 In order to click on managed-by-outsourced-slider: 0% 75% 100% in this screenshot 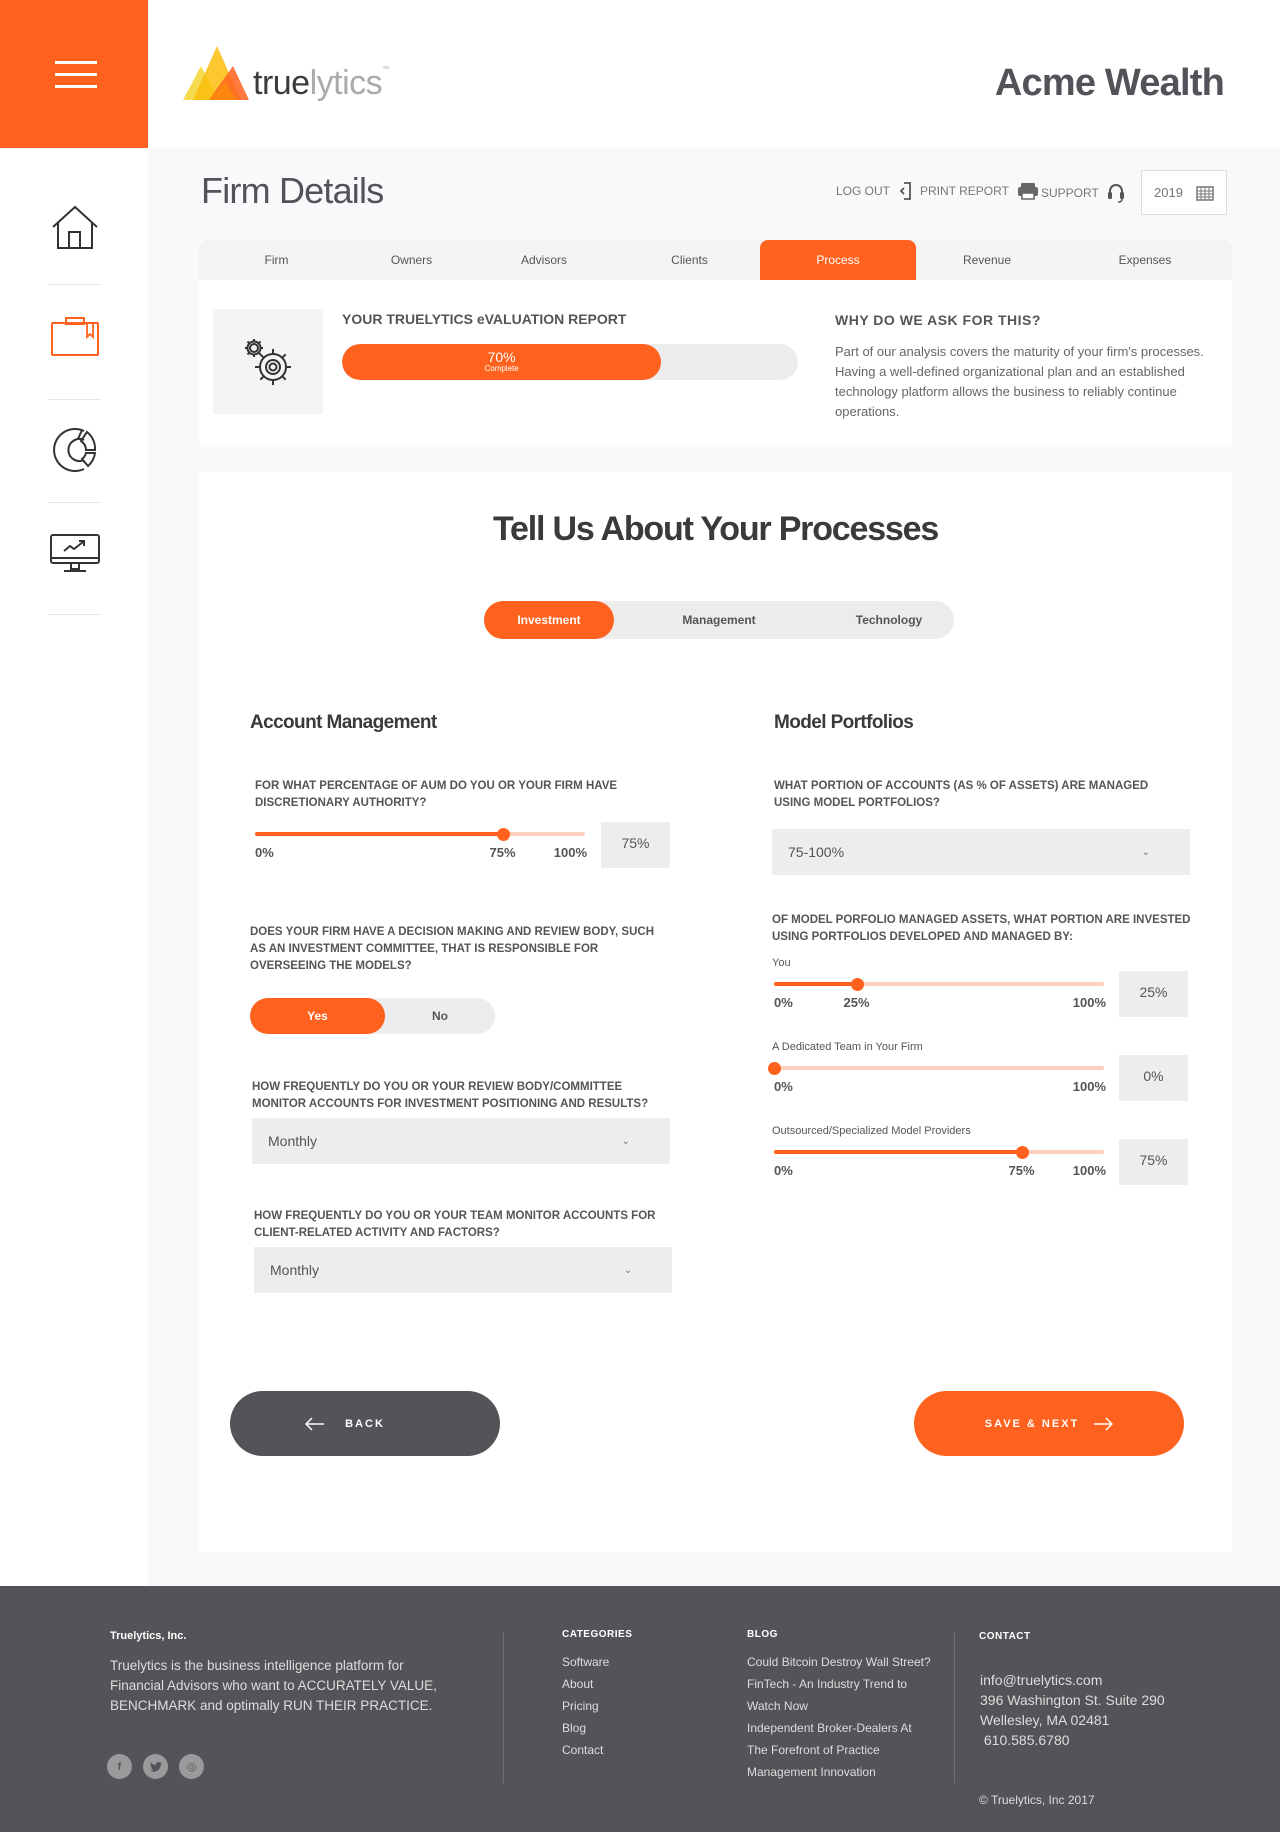, I will do `click(940, 1162)`.